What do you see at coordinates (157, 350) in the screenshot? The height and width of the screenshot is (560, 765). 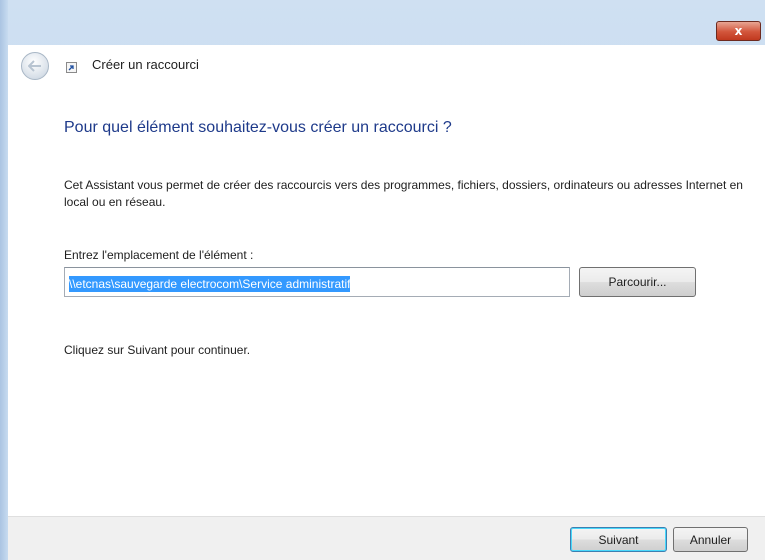 I see `continue-instruction: Cliquez sur Suivant pour continuer.` at bounding box center [157, 350].